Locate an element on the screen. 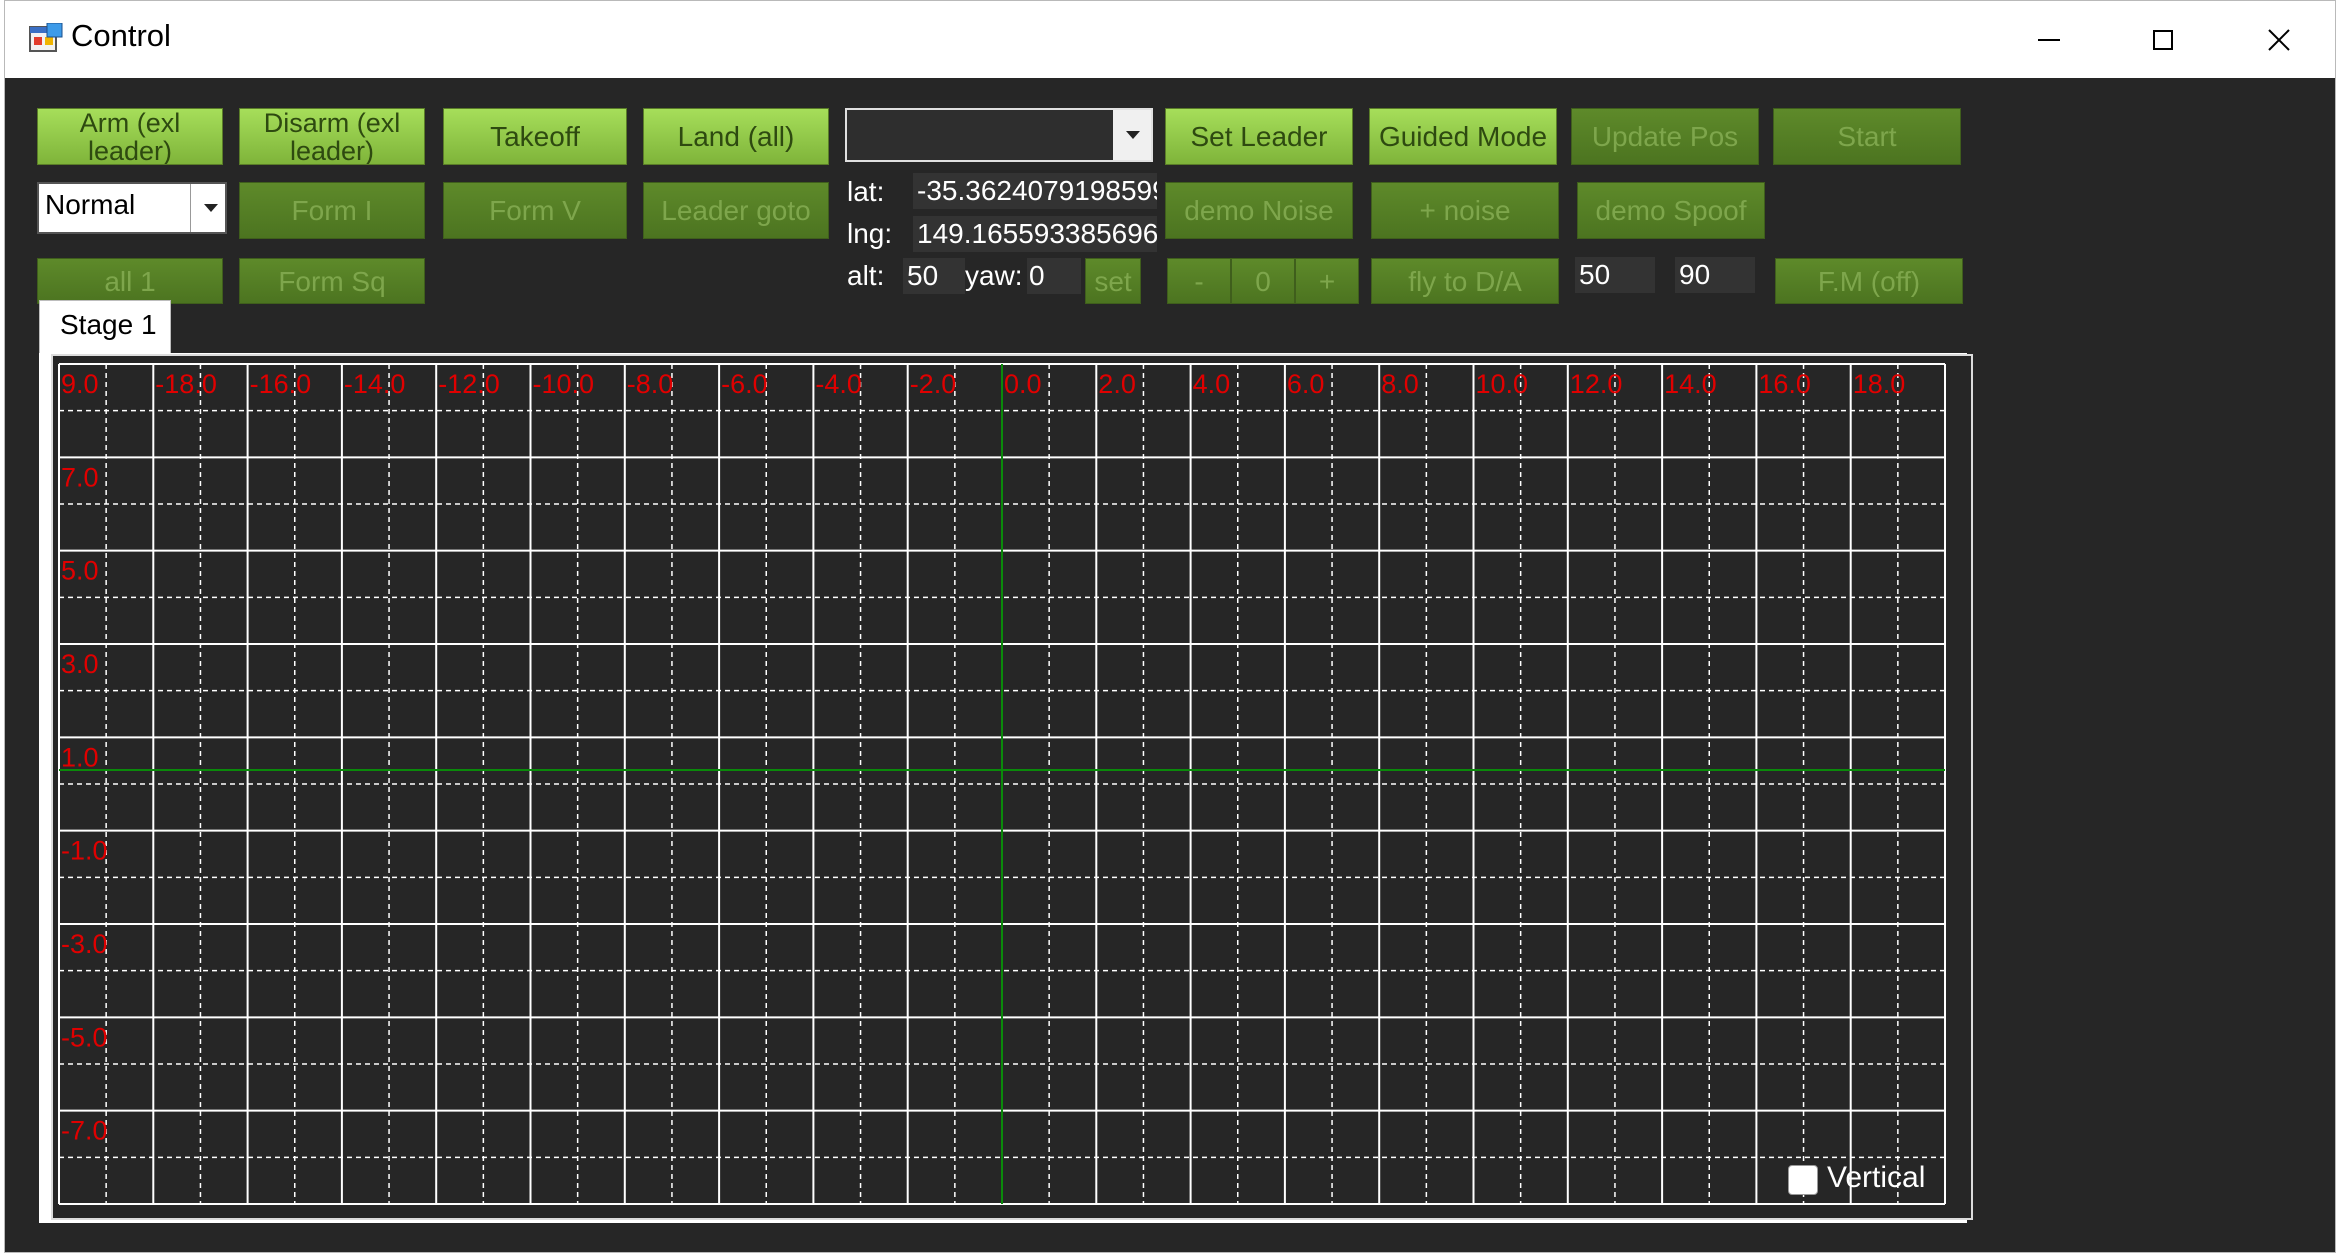  lng-label: lng: is located at coordinates (870, 233).